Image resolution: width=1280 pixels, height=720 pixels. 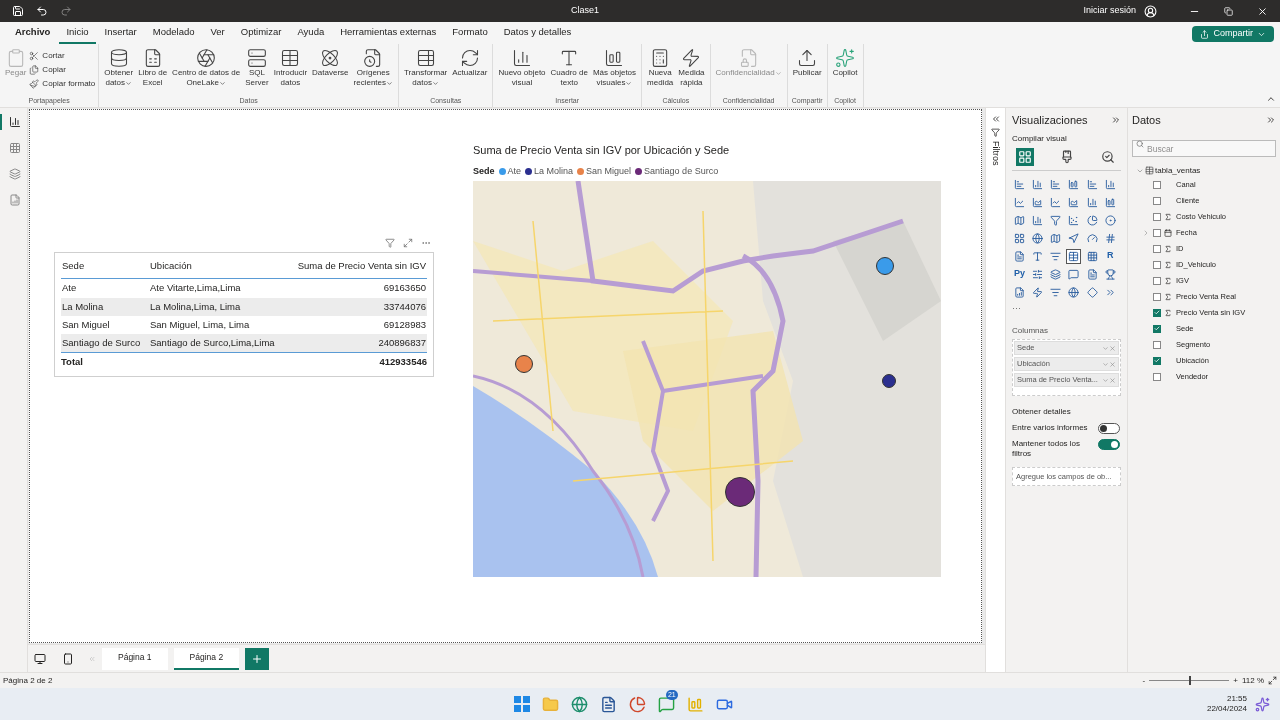 What do you see at coordinates (217, 34) in the screenshot?
I see `menu-tab: Ver` at bounding box center [217, 34].